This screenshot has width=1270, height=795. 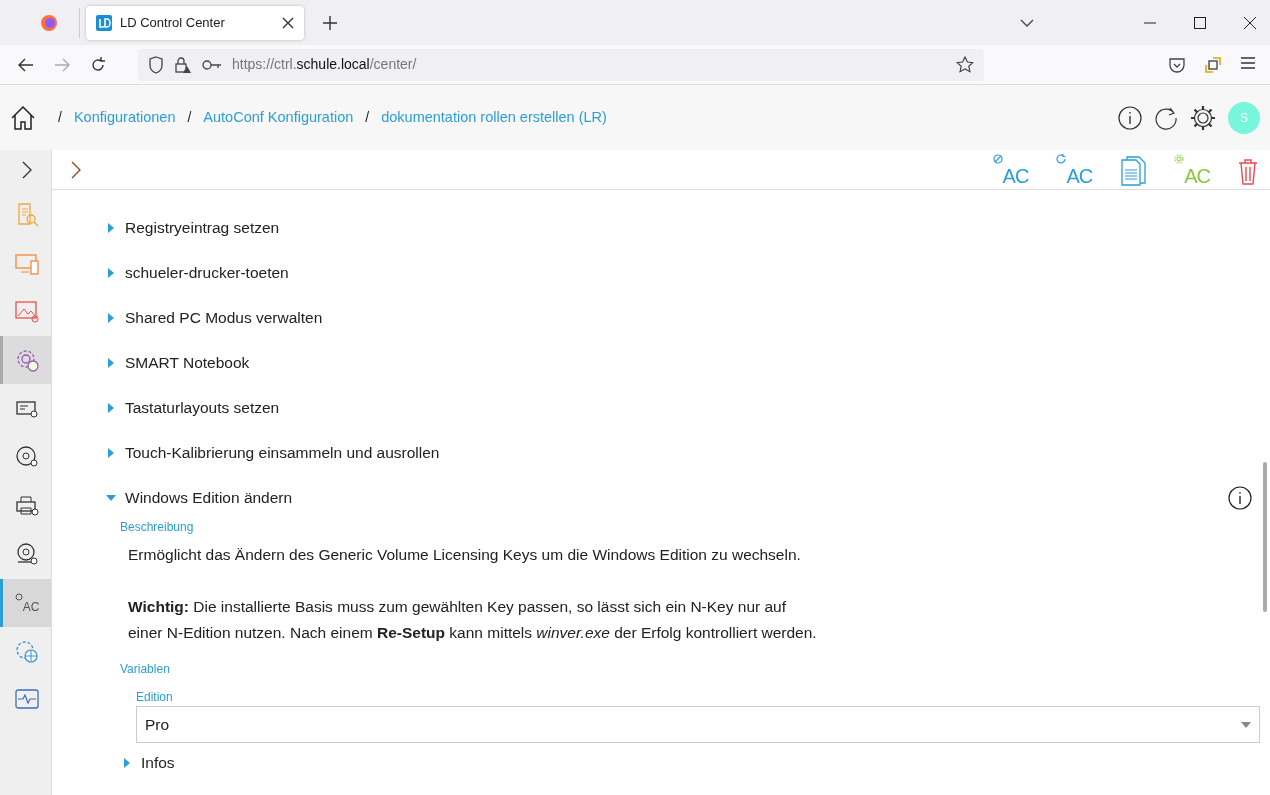 What do you see at coordinates (214, 317) in the screenshot?
I see `config-entry: Shared PC Modus verwalten` at bounding box center [214, 317].